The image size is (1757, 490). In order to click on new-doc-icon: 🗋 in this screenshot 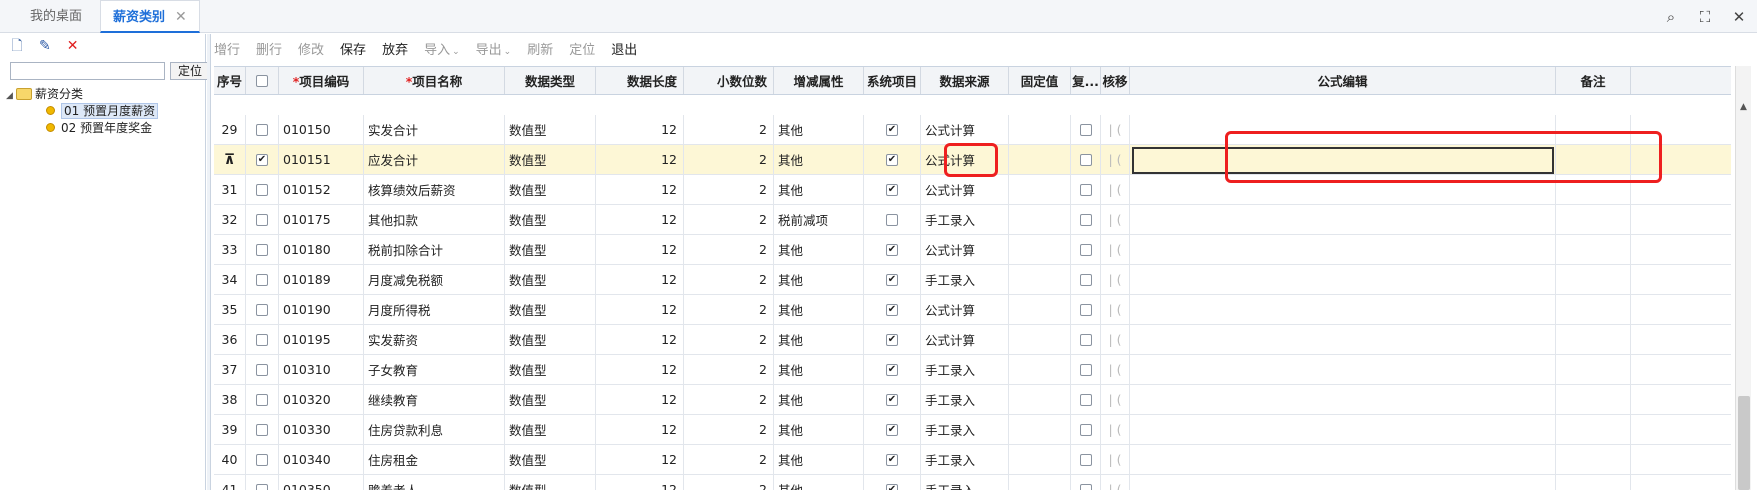, I will do `click(17, 46)`.